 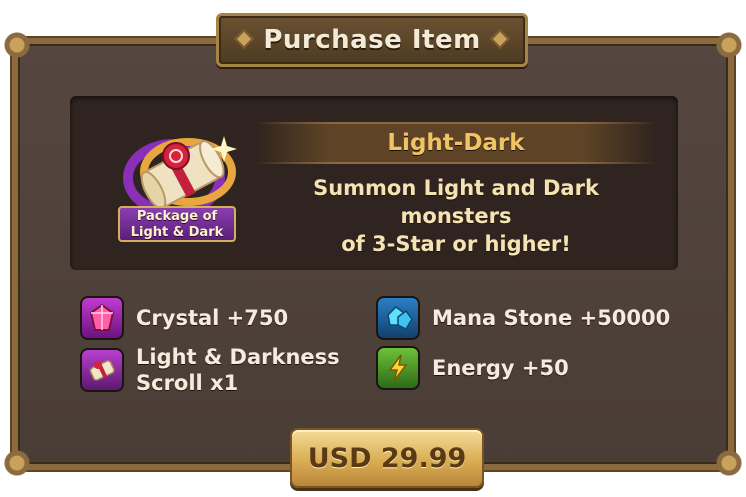 I want to click on corner-ornament-bottom-right, so click(x=729, y=463).